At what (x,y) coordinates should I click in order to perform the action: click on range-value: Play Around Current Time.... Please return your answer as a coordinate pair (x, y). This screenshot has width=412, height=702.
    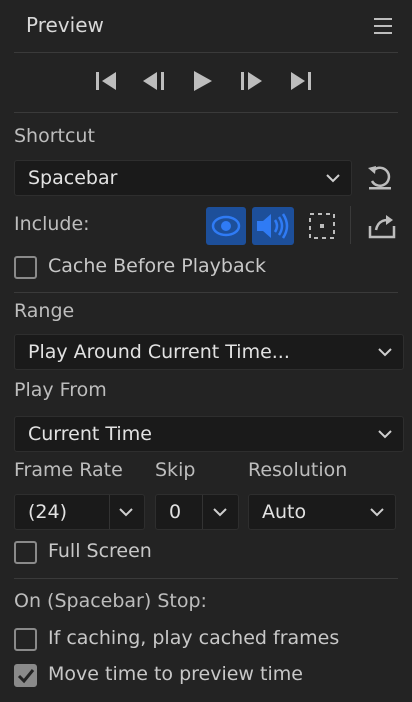
    Looking at the image, I should click on (159, 352).